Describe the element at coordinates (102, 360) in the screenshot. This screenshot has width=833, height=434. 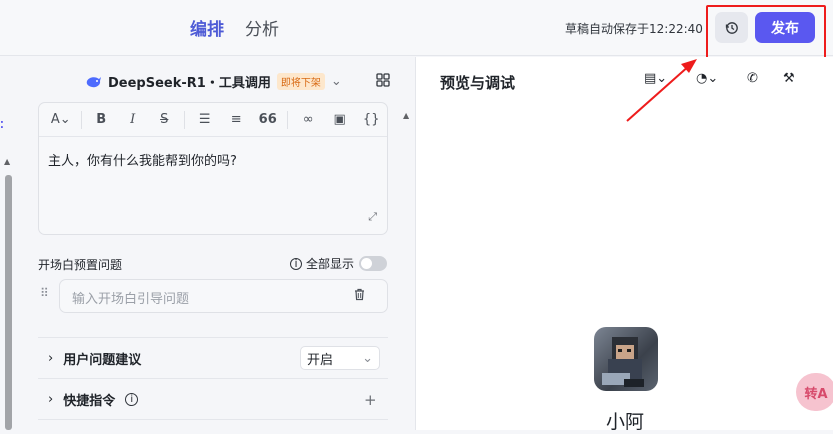
I see `section-label: 用户问题建议` at that location.